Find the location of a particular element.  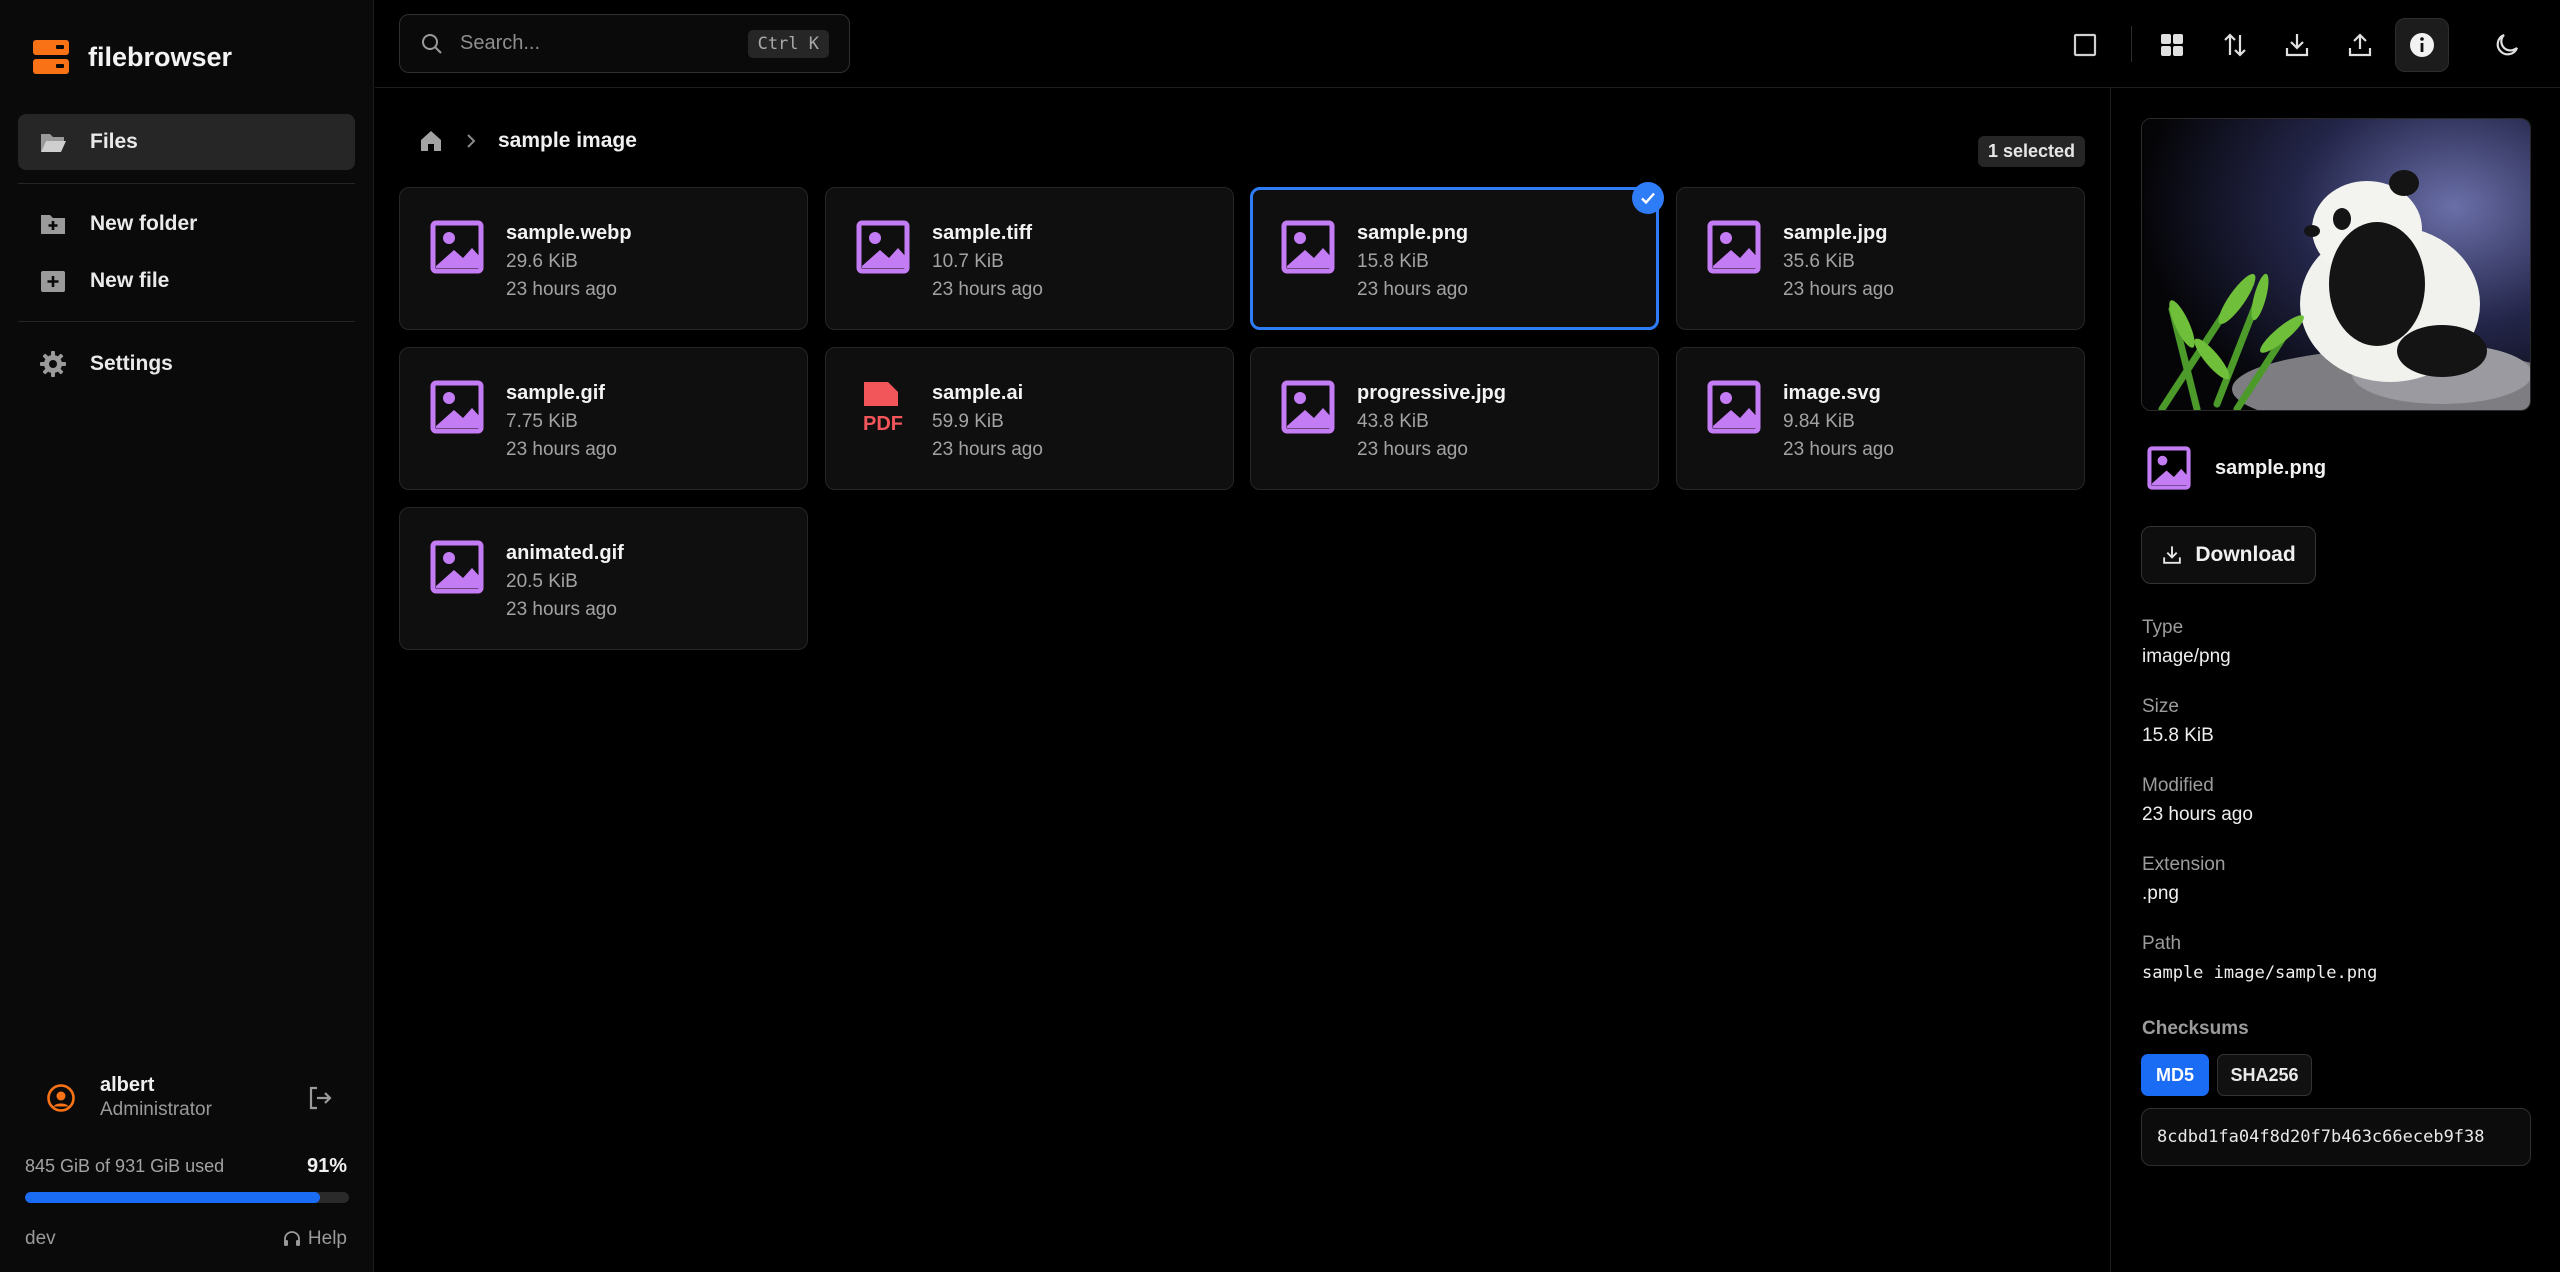

checkbox-square-icon is located at coordinates (2085, 45).